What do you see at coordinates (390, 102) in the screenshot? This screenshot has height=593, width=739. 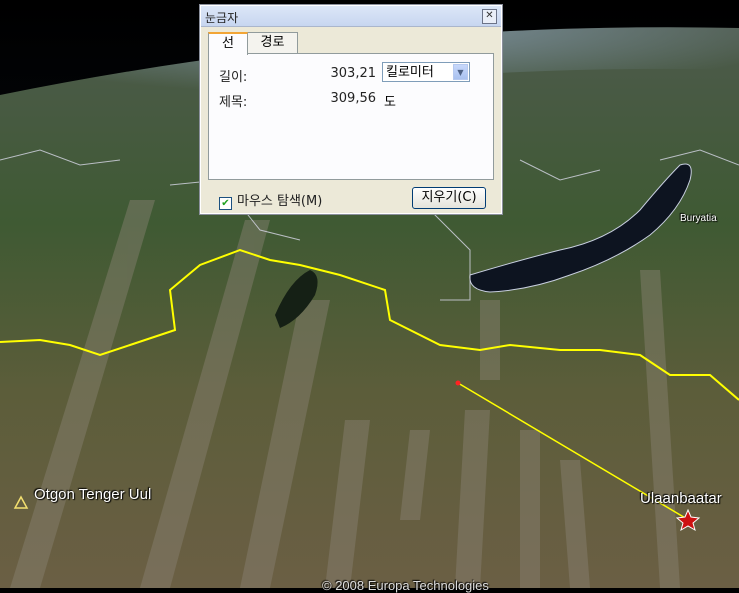 I see `heading-unit: 도` at bounding box center [390, 102].